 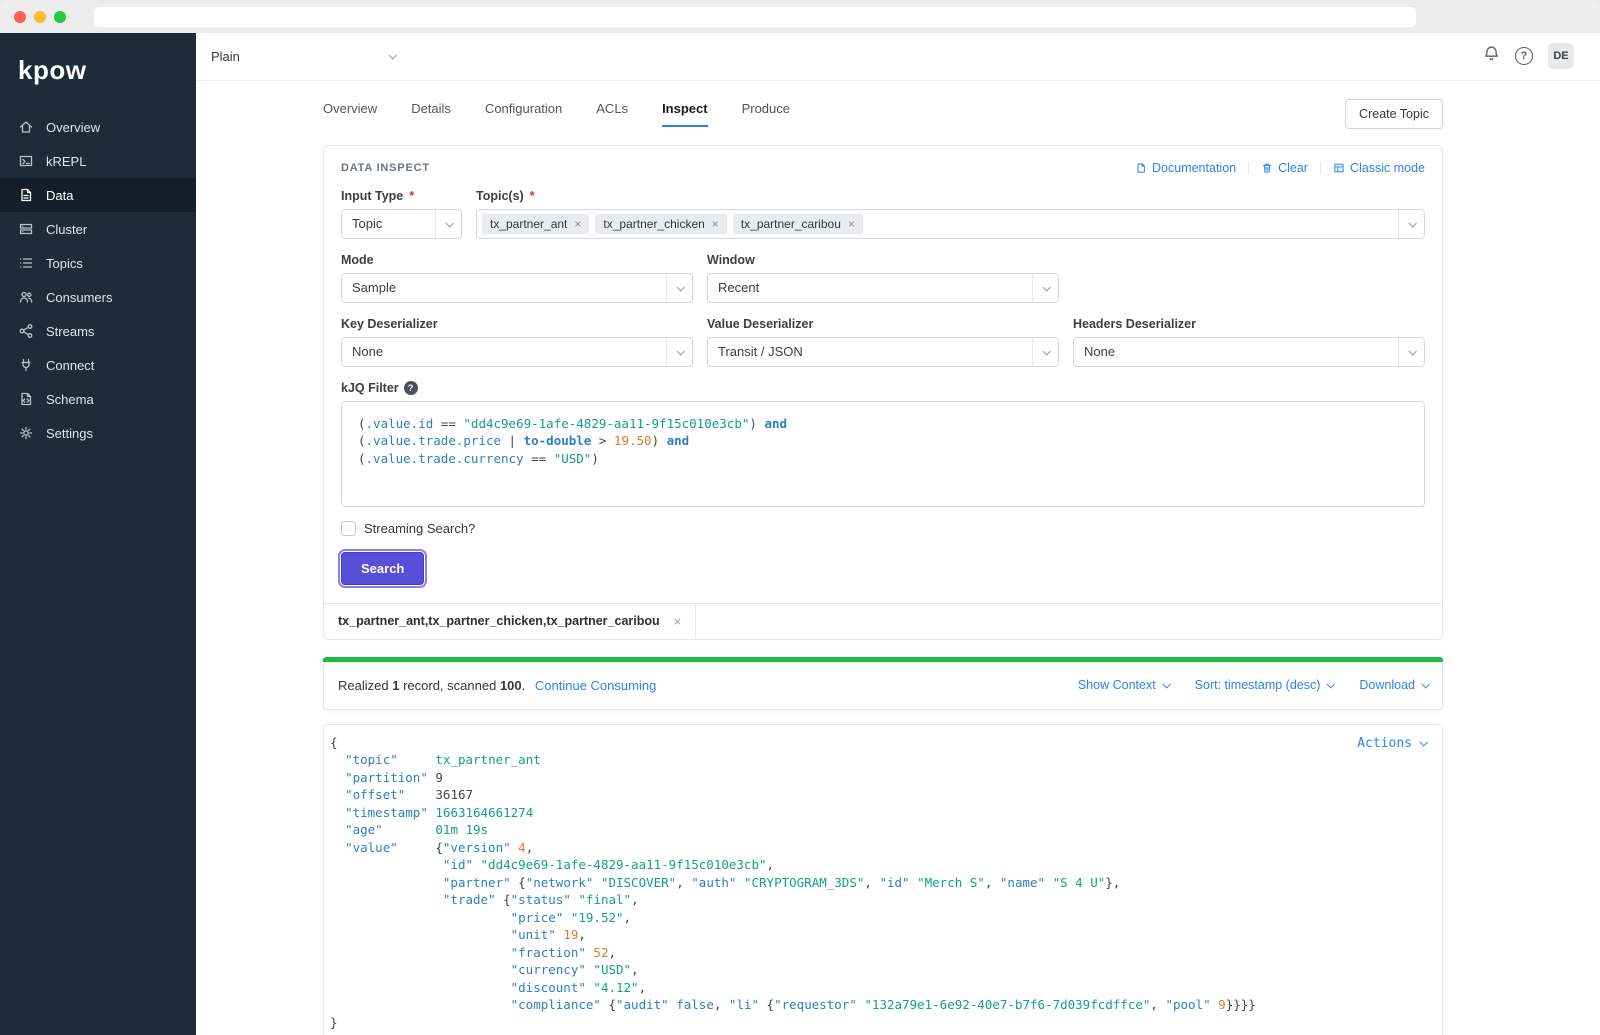 What do you see at coordinates (385, 167) in the screenshot?
I see `panel-title: DATA INSPECT` at bounding box center [385, 167].